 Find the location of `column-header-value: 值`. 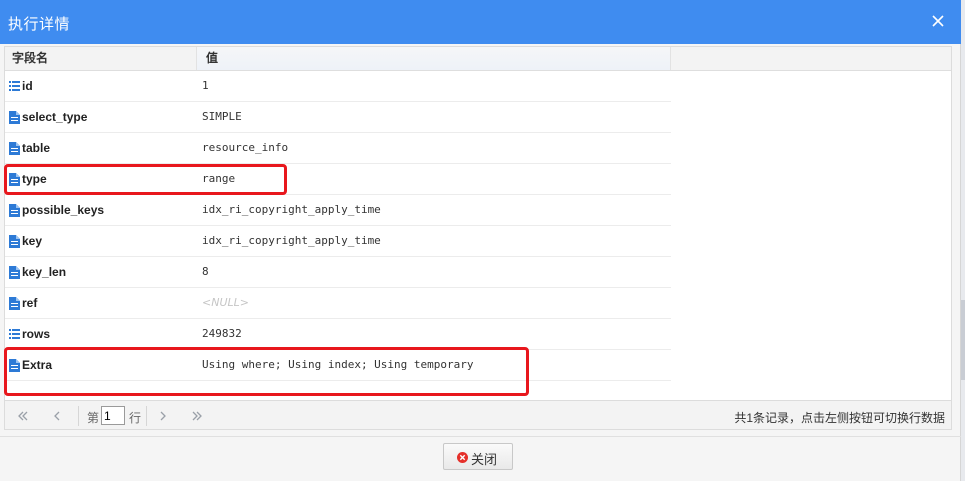

column-header-value: 值 is located at coordinates (434, 58).